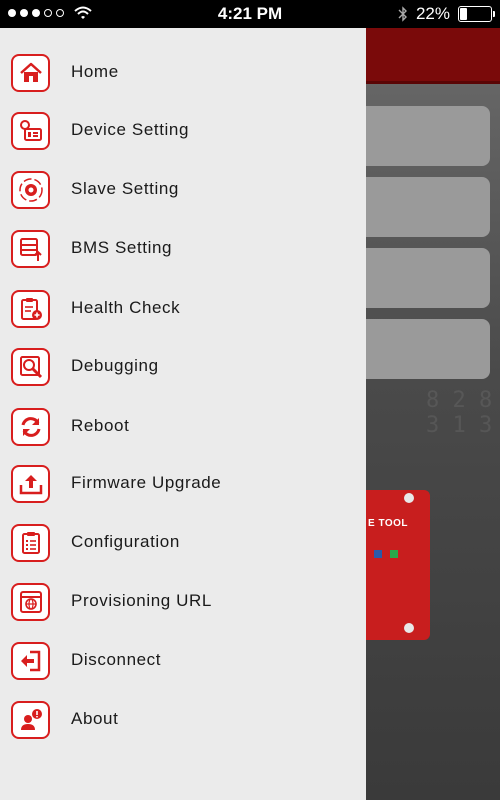 The height and width of the screenshot is (800, 500). Describe the element at coordinates (183, 250) in the screenshot. I see `menu-item-bms-setting: BMS Setting` at that location.